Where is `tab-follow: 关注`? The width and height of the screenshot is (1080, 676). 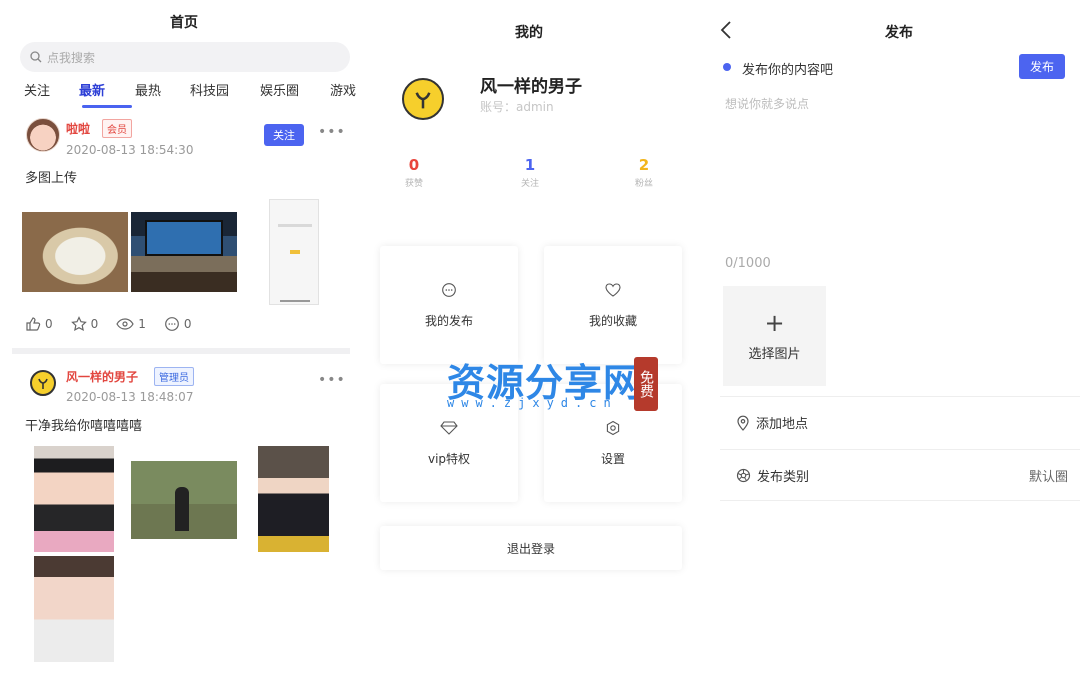
tab-follow: 关注 is located at coordinates (51, 89).